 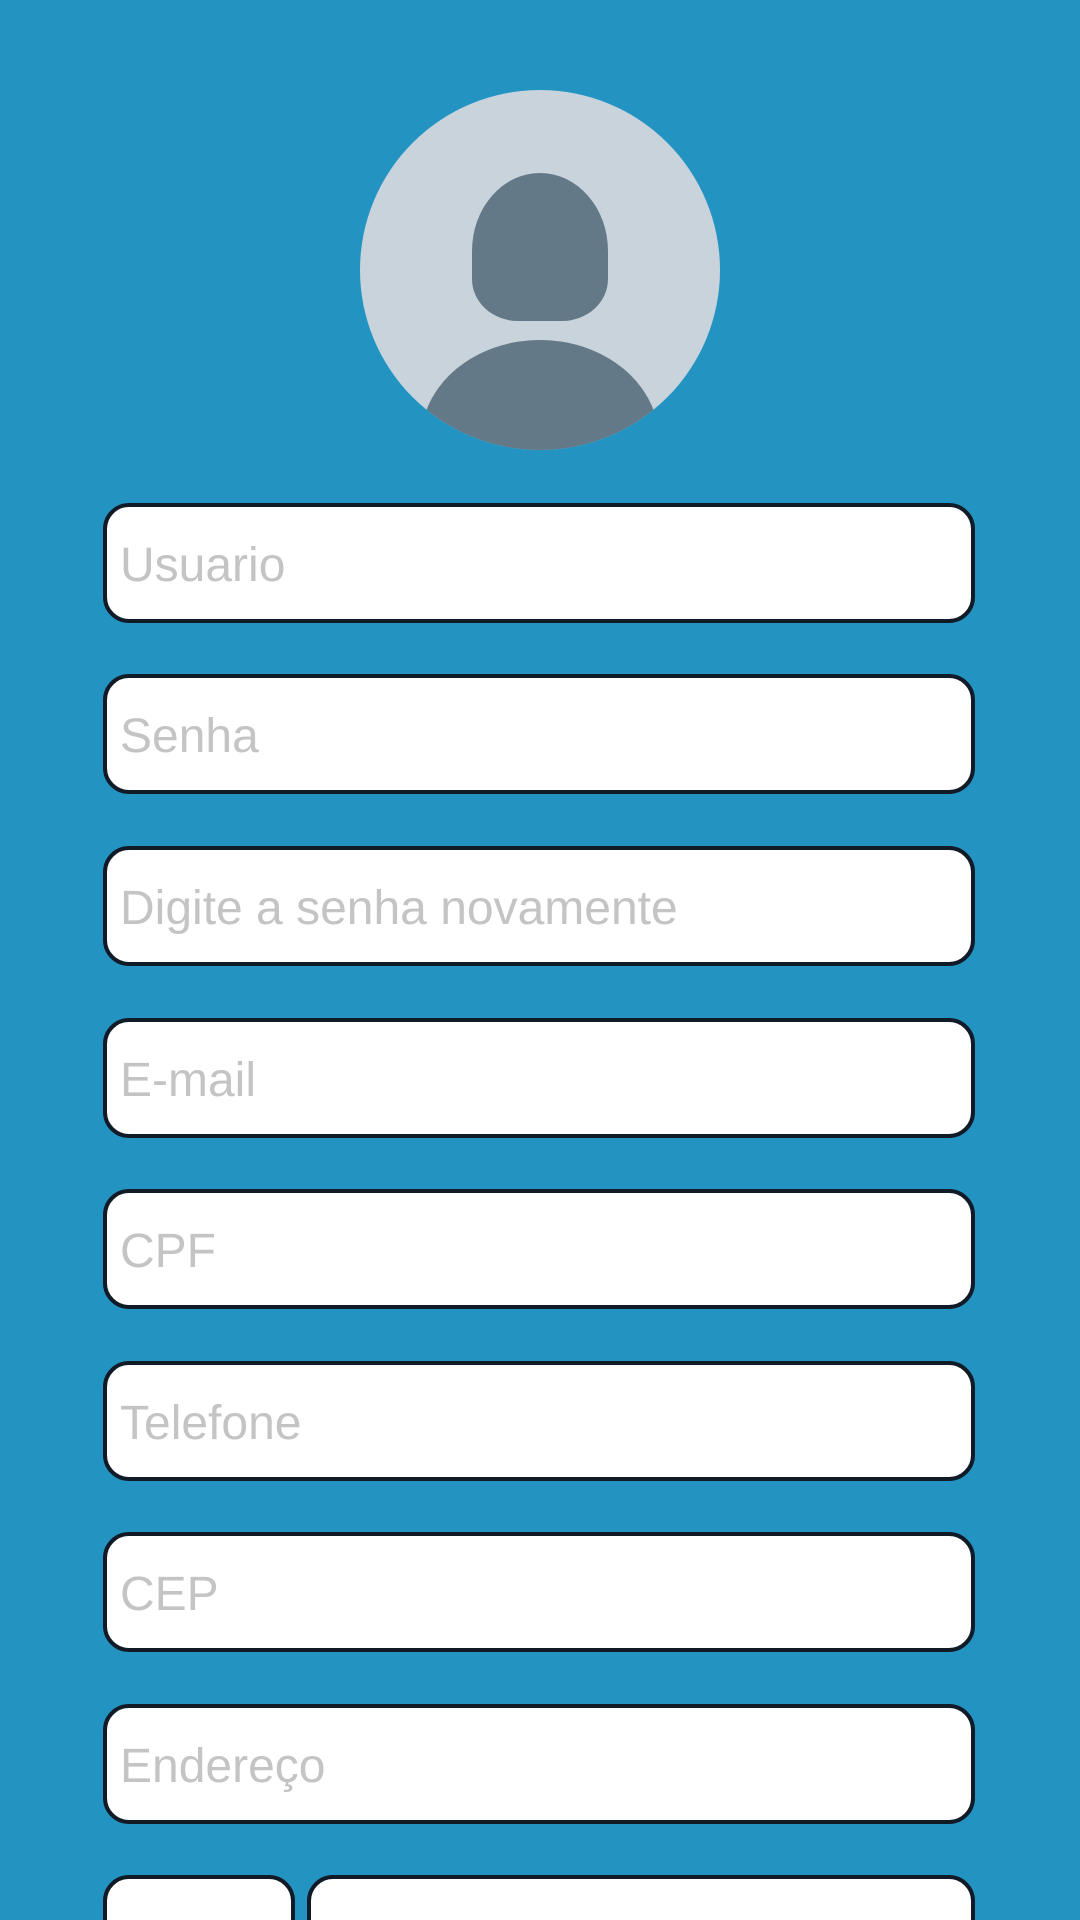 What do you see at coordinates (539, 1249) in the screenshot?
I see `cpf-input: CPF` at bounding box center [539, 1249].